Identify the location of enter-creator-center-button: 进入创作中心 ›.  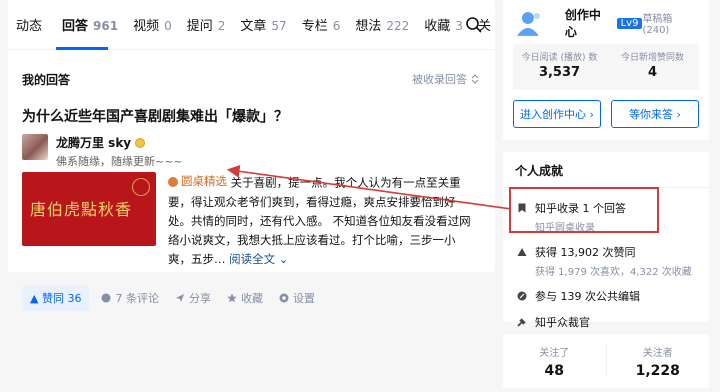
(557, 114).